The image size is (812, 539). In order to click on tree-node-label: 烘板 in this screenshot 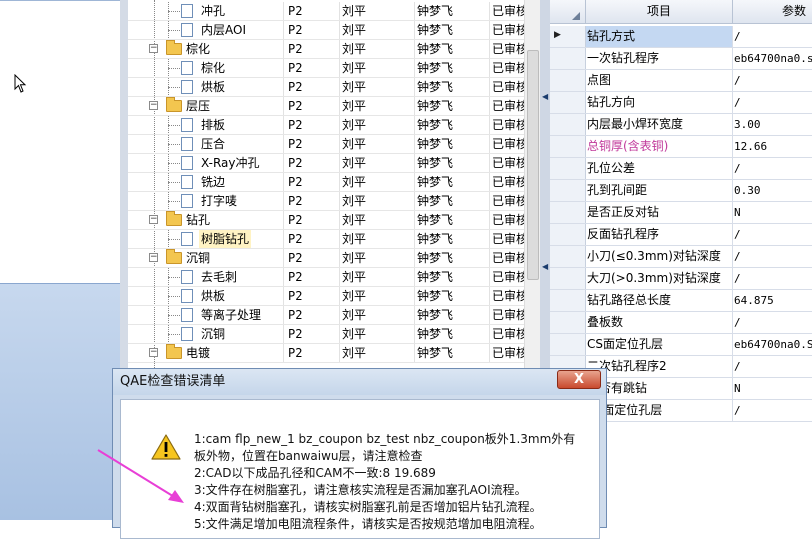, I will do `click(213, 87)`.